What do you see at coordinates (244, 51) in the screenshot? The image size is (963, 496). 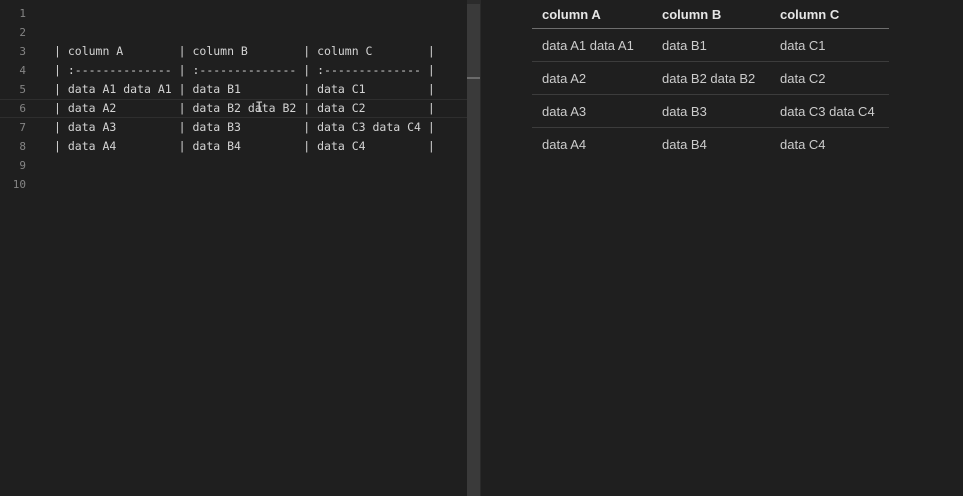 I see `line-text: | column A | column B | column C |` at bounding box center [244, 51].